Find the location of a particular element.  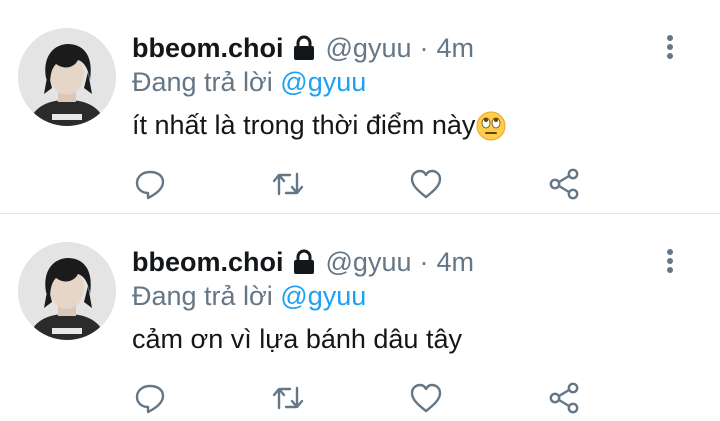

tweet-text: ít nhất là trong thời điểm này is located at coordinates (319, 125).